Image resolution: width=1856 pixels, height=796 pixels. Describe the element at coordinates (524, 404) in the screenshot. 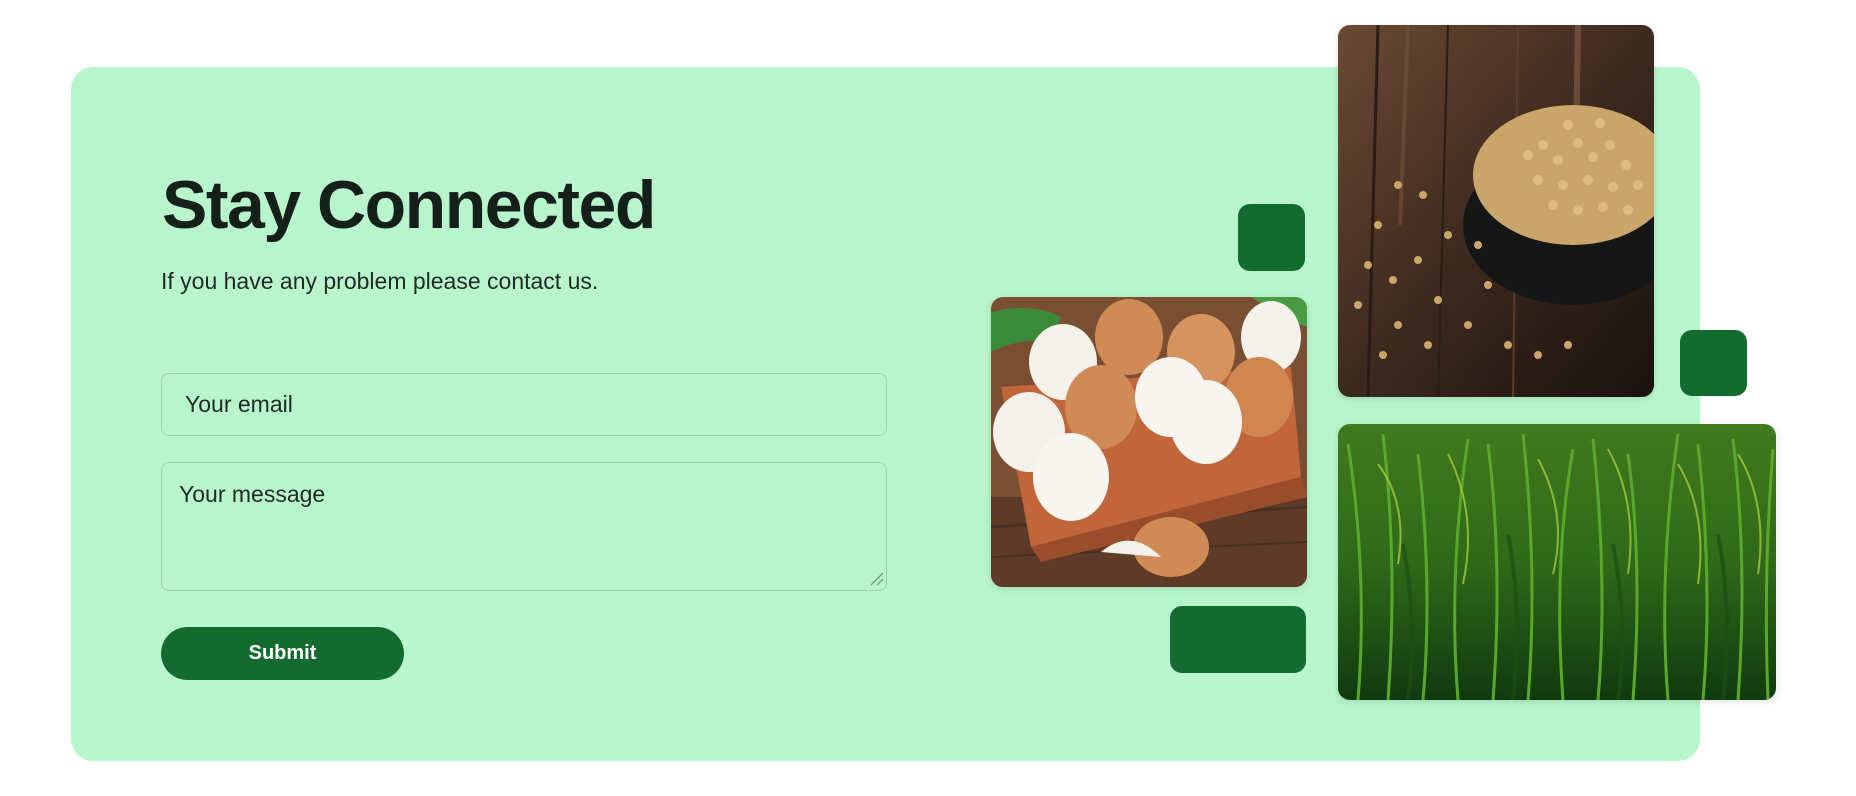

I see `email-field` at that location.